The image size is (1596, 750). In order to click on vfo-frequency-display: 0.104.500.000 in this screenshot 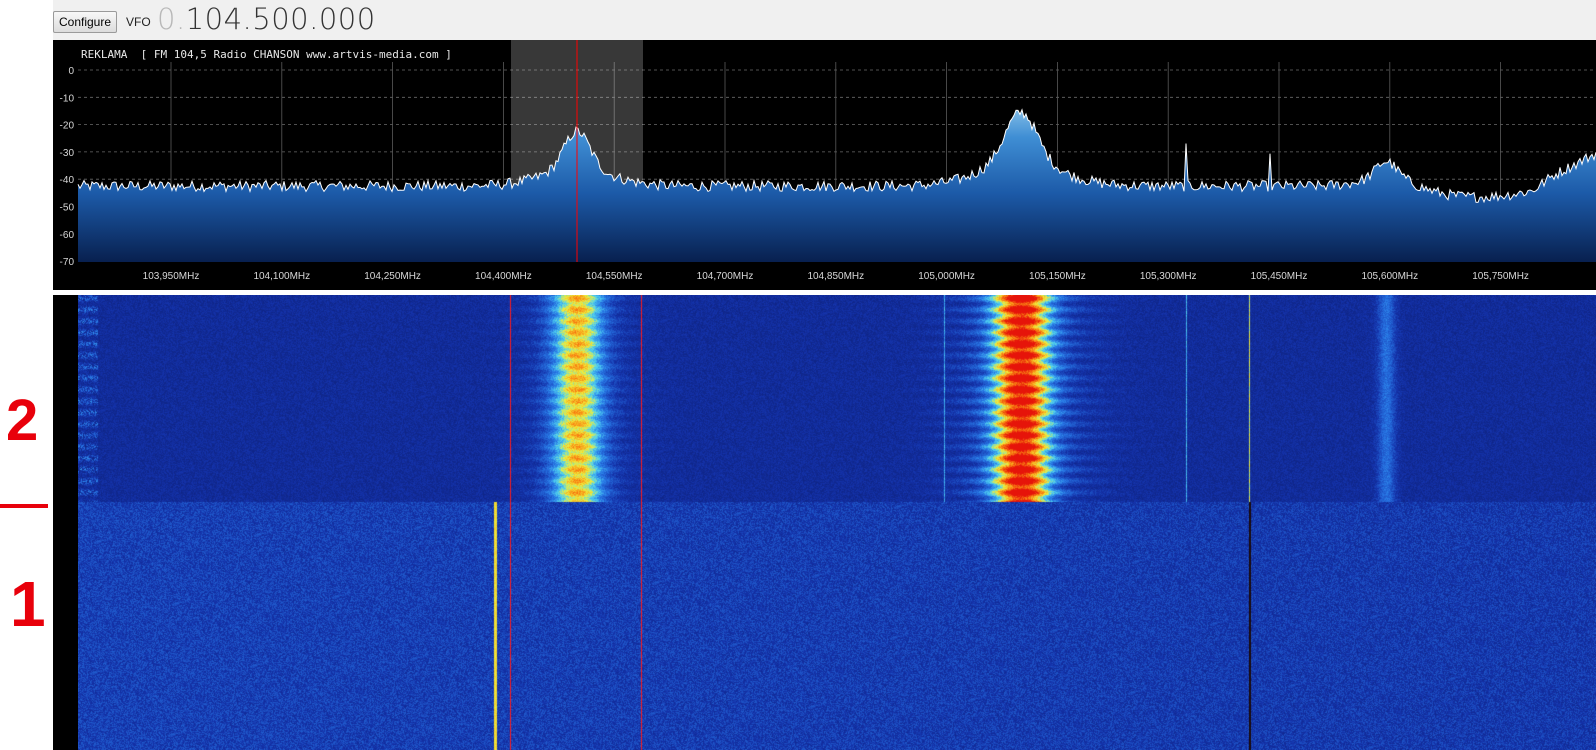, I will do `click(266, 19)`.